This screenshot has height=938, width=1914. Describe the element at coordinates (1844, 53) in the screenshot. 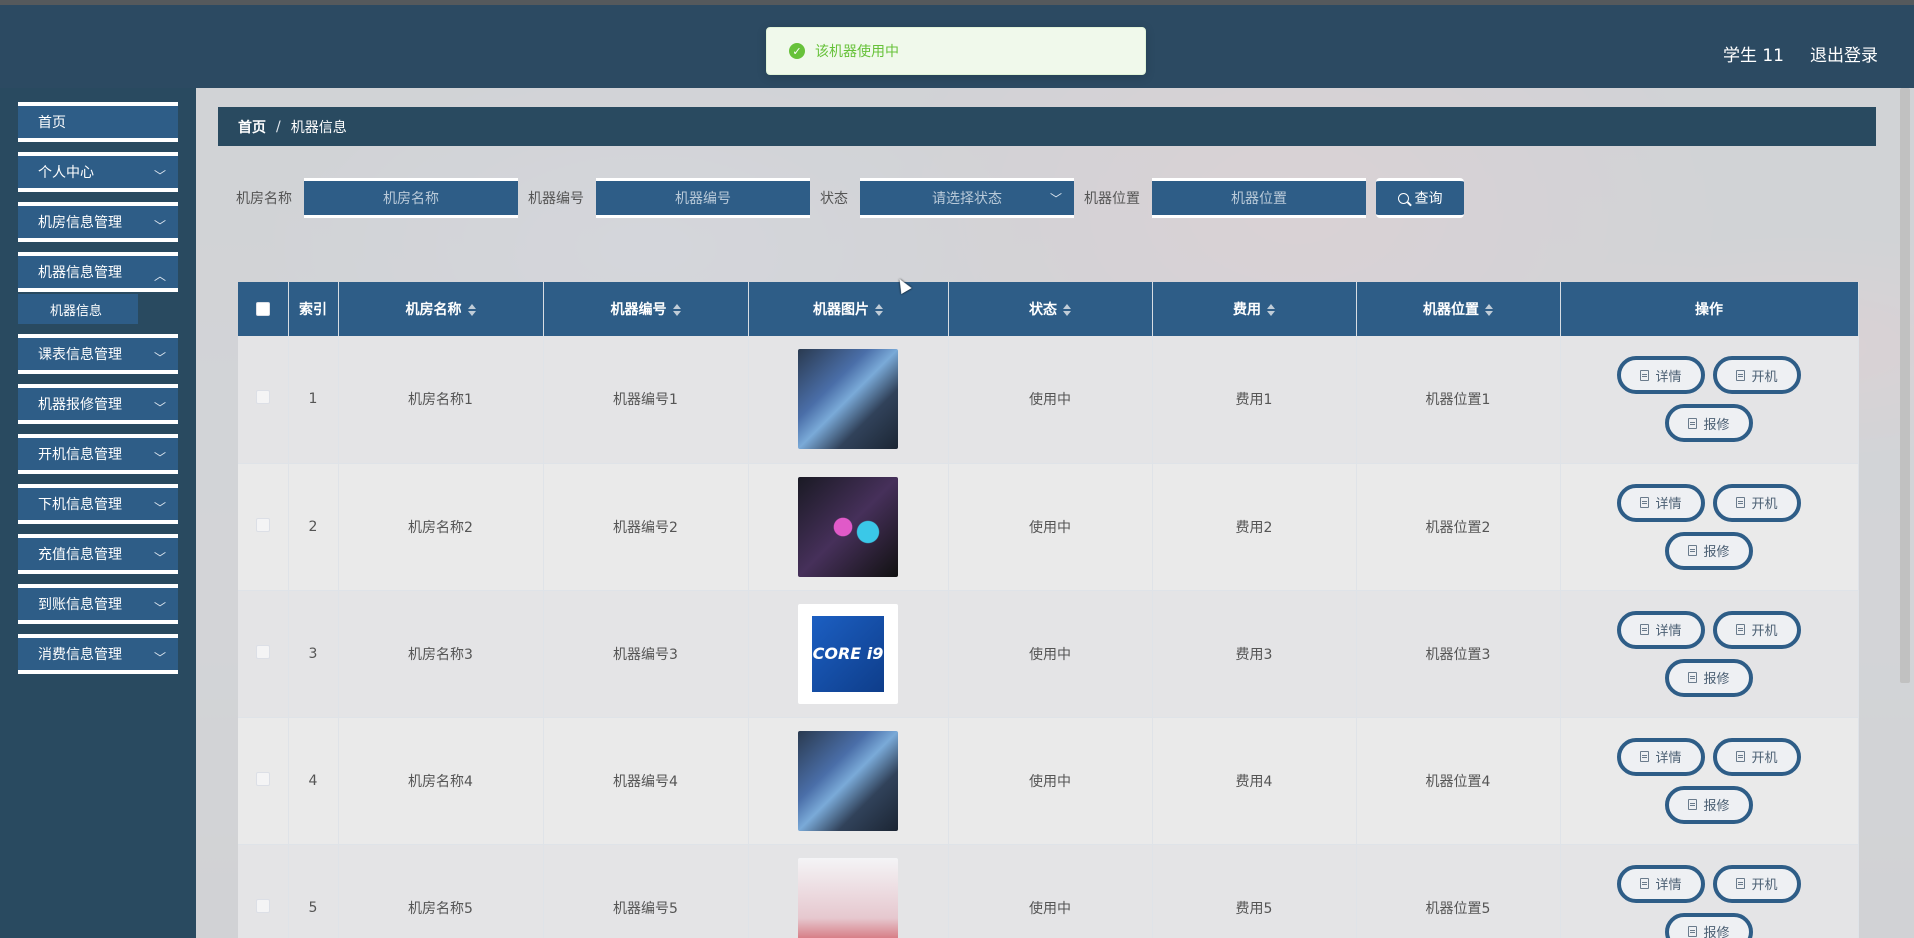

I see `logout-link: 退出登录` at that location.